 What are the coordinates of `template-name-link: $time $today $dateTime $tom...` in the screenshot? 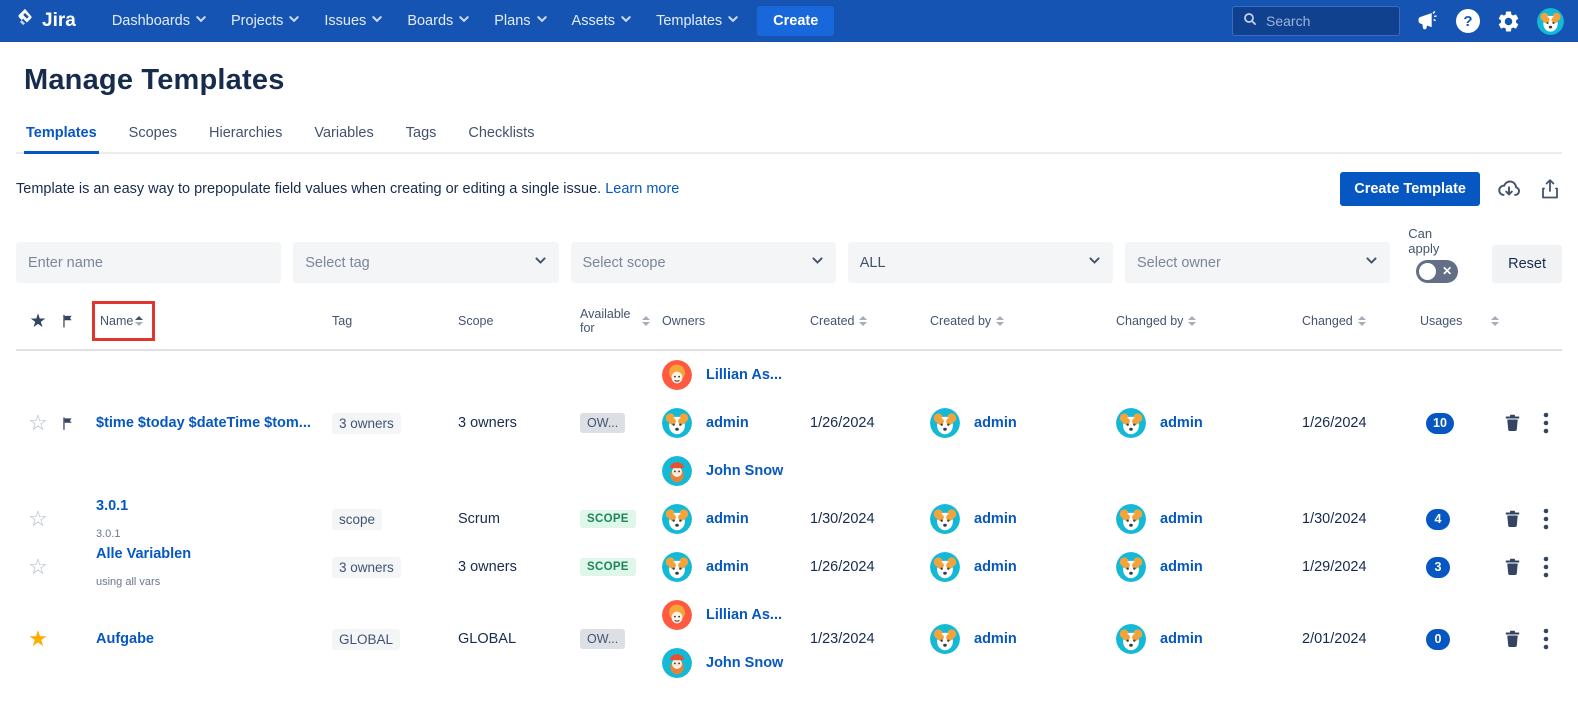 It's located at (203, 423).